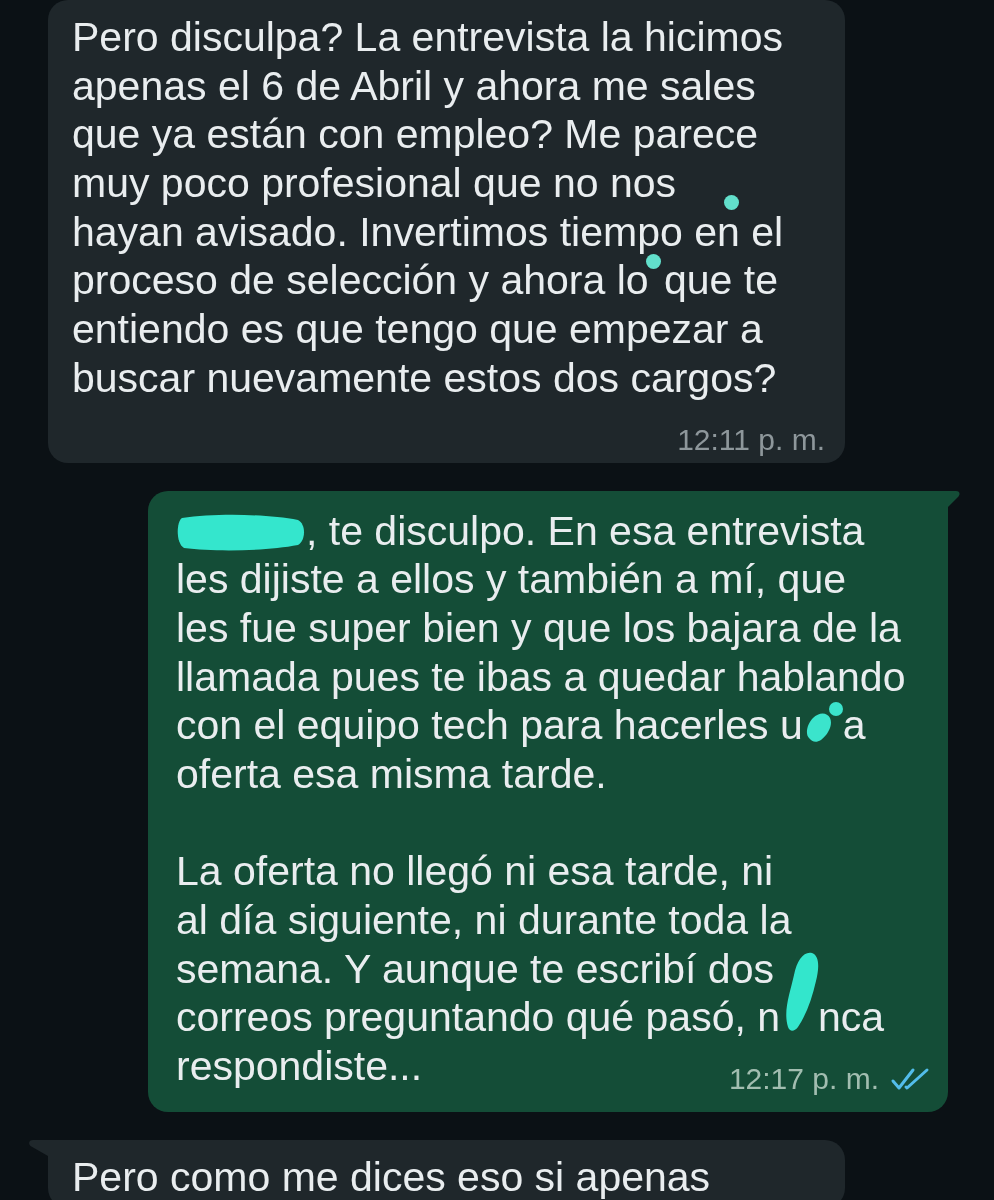 The height and width of the screenshot is (1200, 994). I want to click on message-text: al día siguiente, ni durante toda la, so click(484, 920).